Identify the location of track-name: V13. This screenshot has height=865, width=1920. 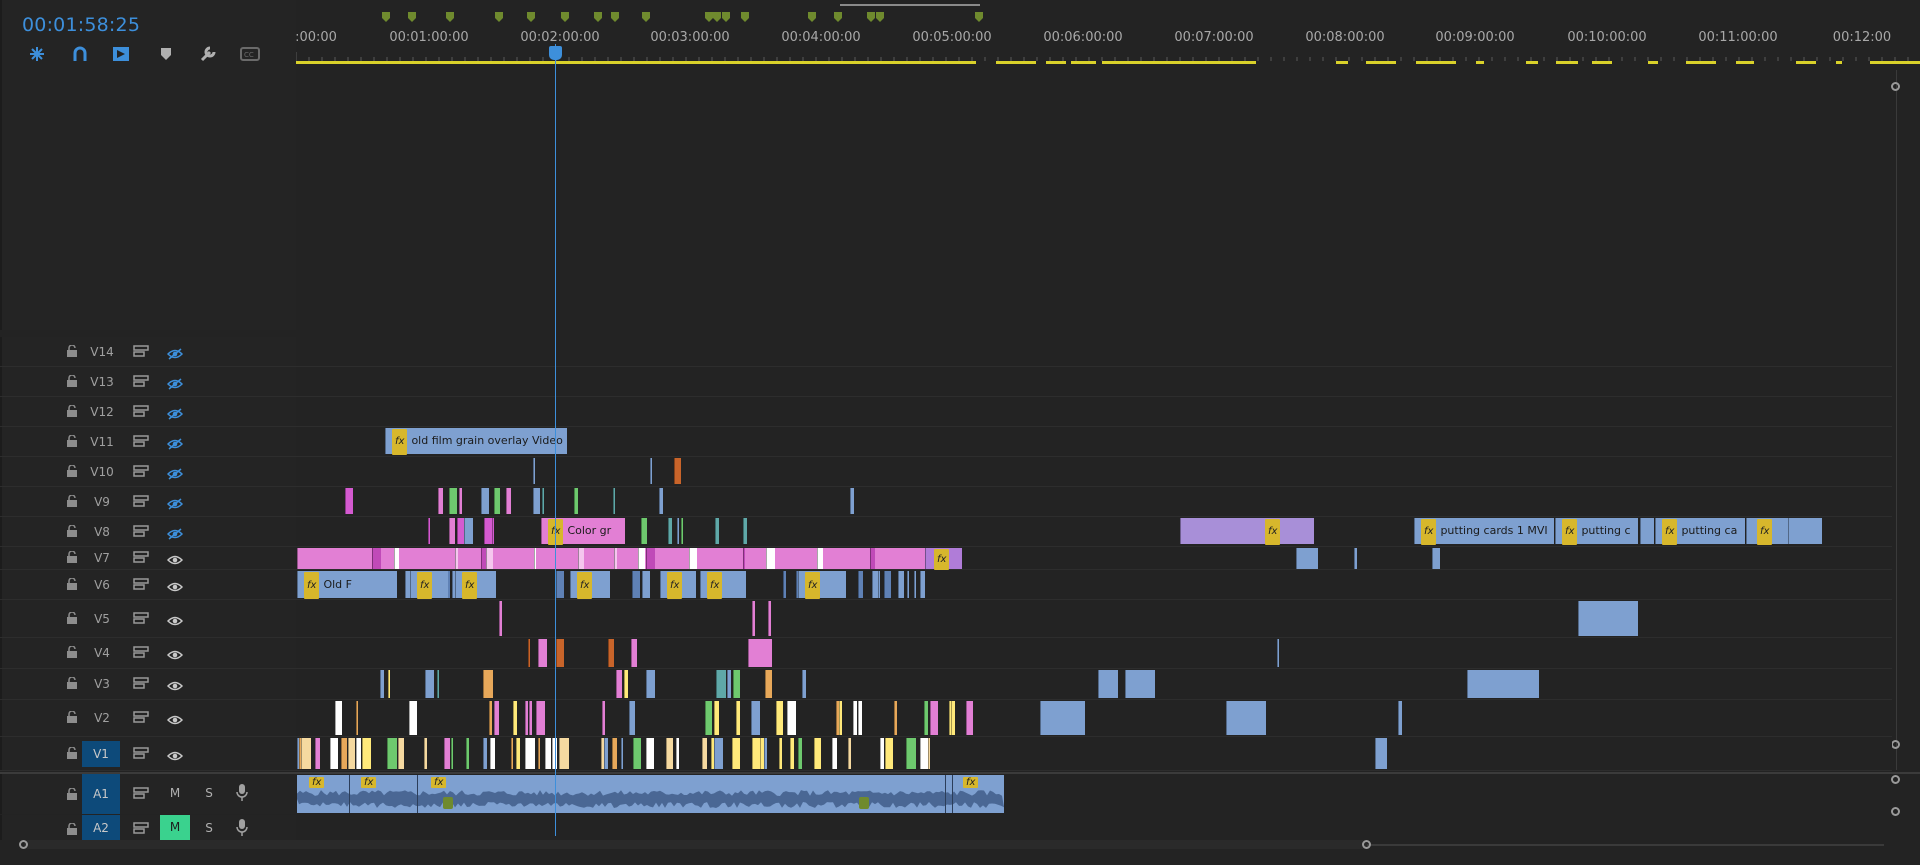
(102, 382).